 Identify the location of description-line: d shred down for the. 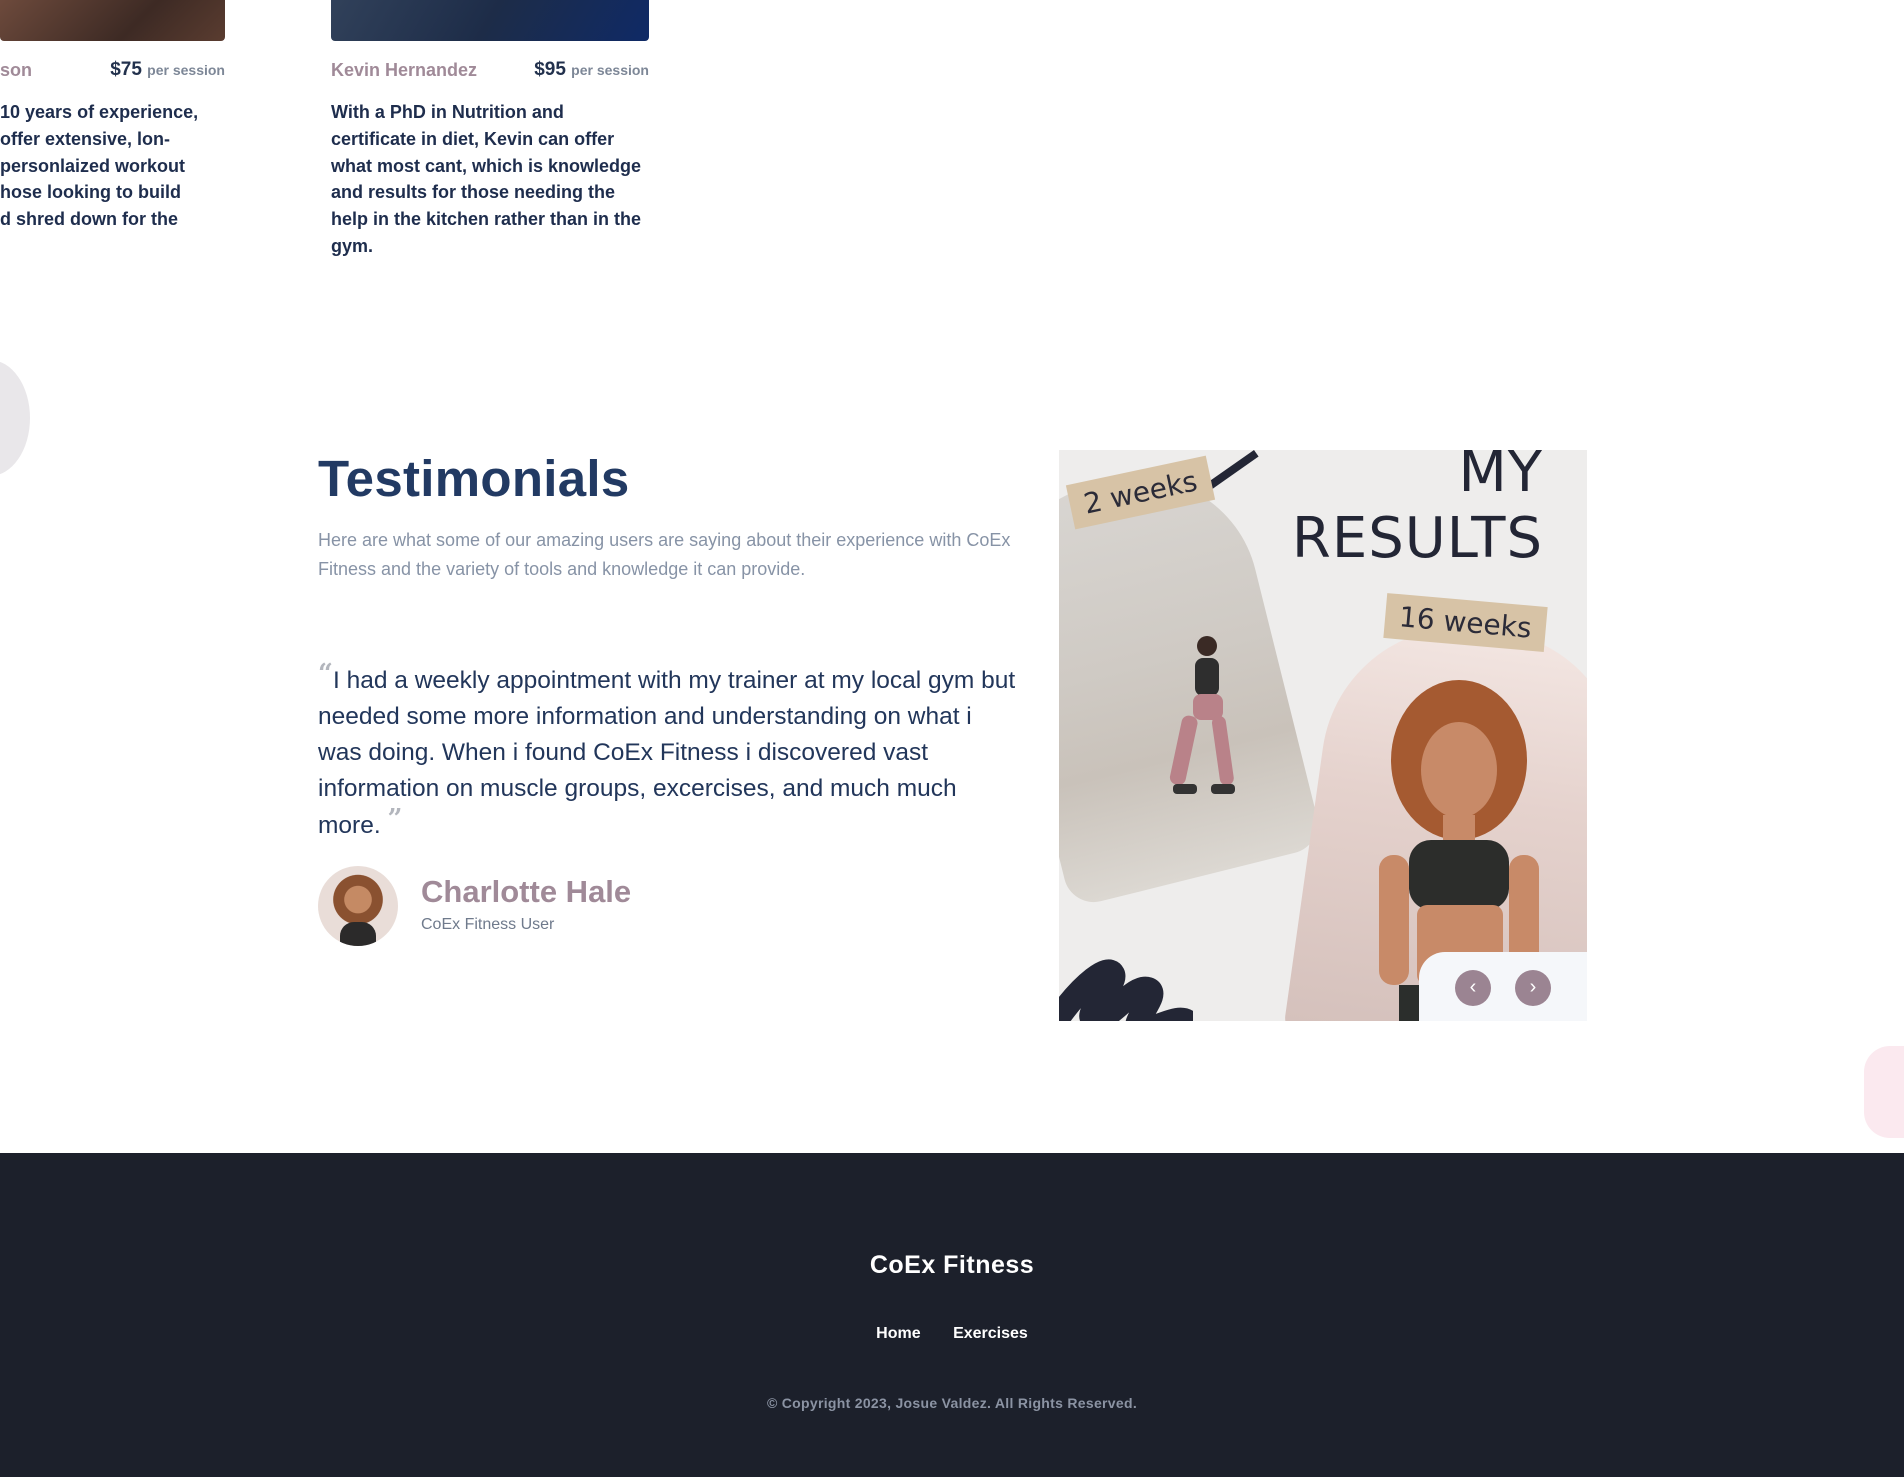
(89, 219).